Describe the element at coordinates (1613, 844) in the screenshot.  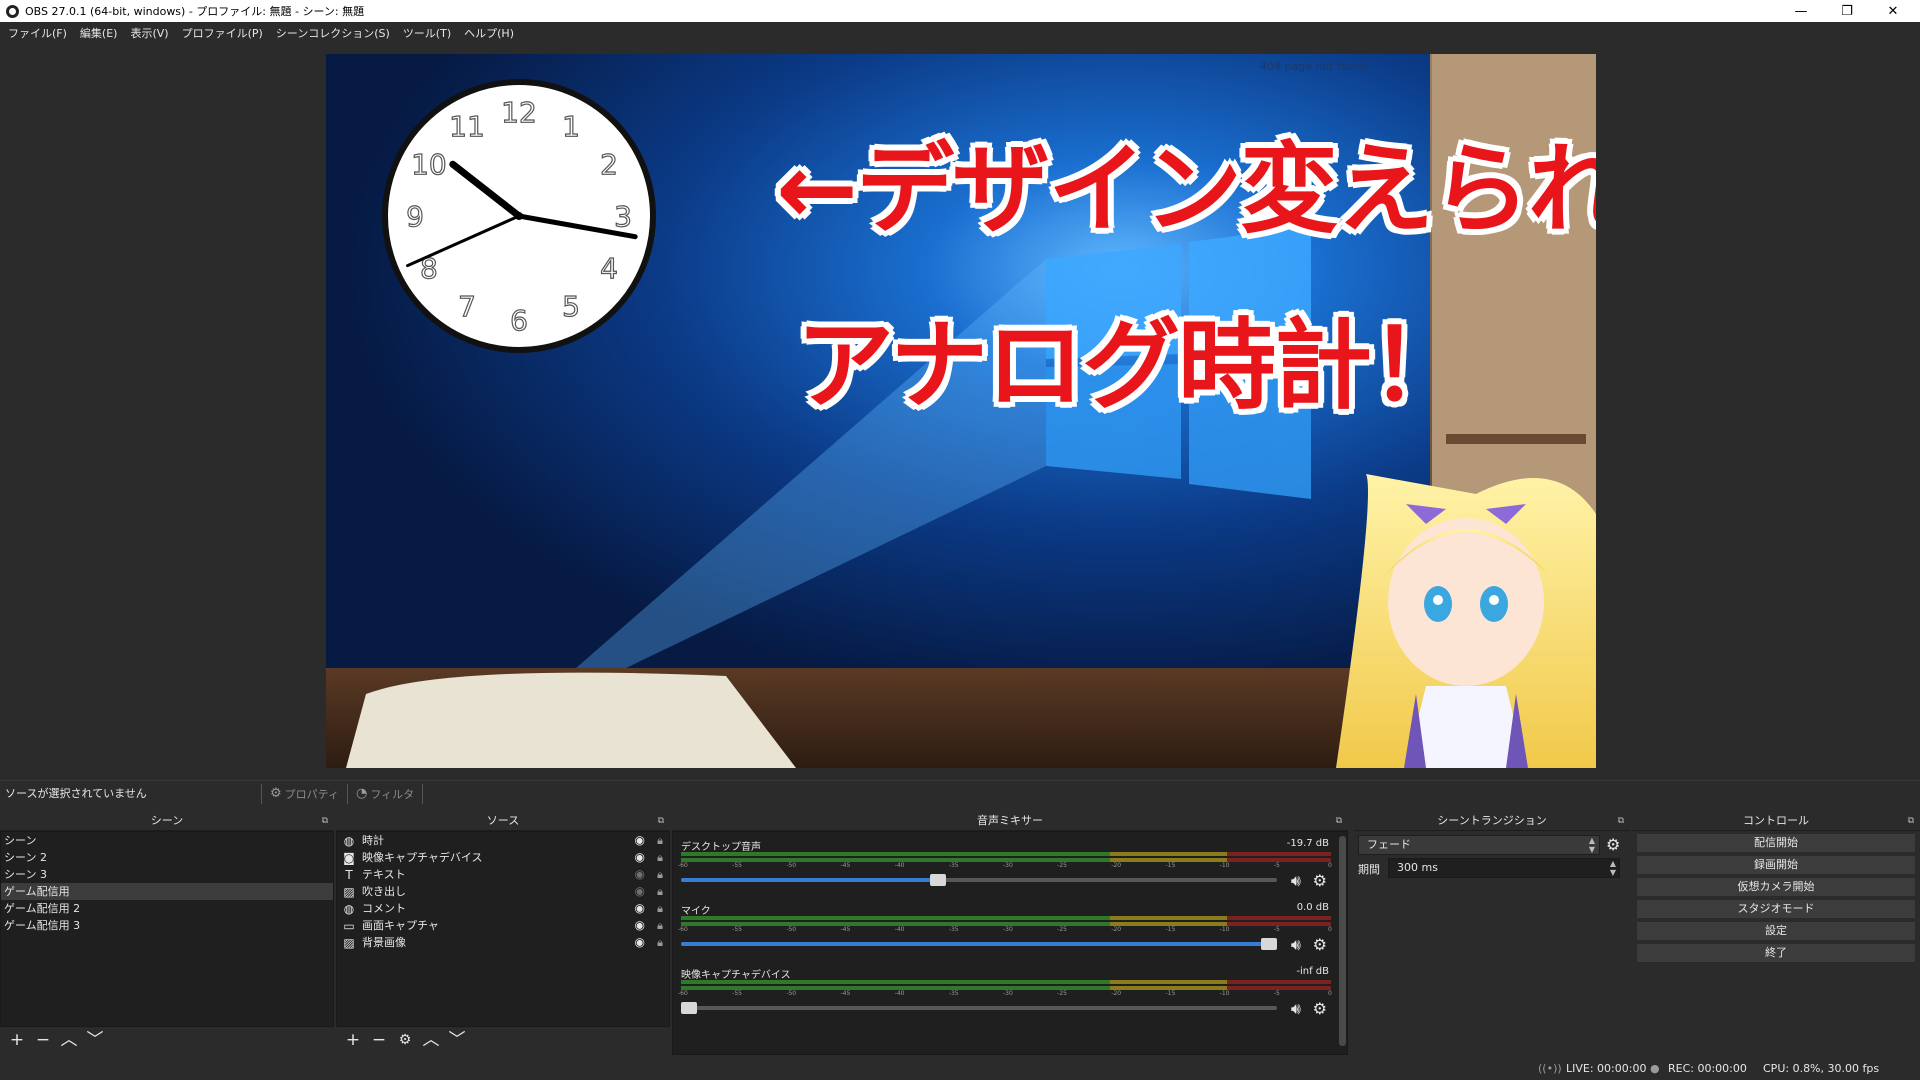
I see `transition-gear-icon: ⚙` at that location.